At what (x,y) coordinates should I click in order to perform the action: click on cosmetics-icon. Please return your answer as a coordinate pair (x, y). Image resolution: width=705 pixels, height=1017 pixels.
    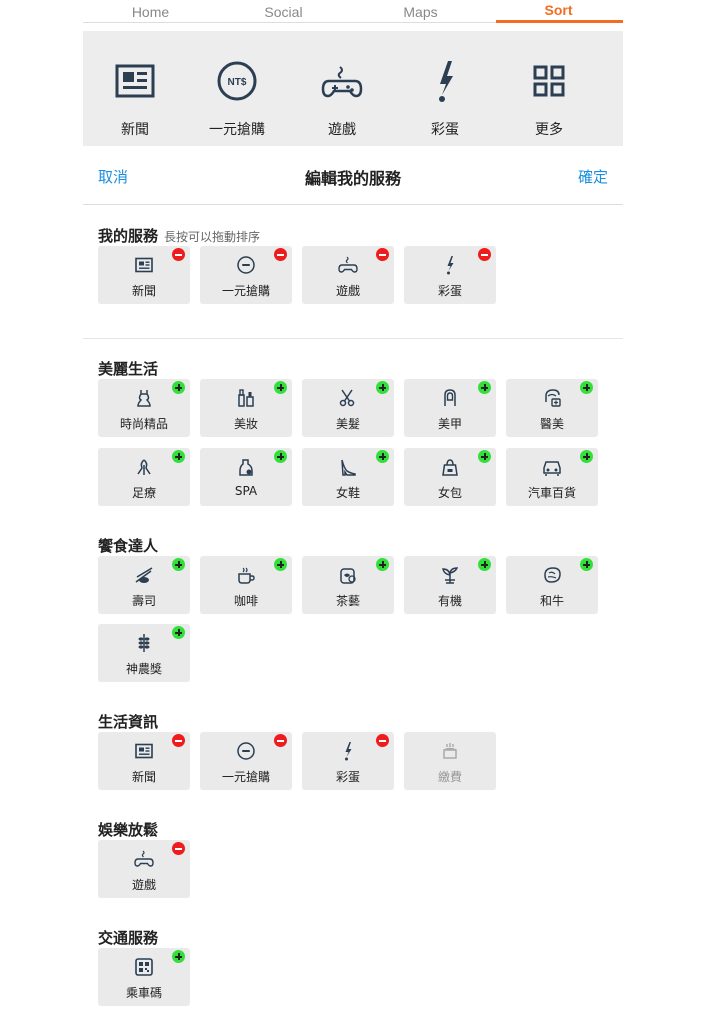
    Looking at the image, I should click on (246, 398).